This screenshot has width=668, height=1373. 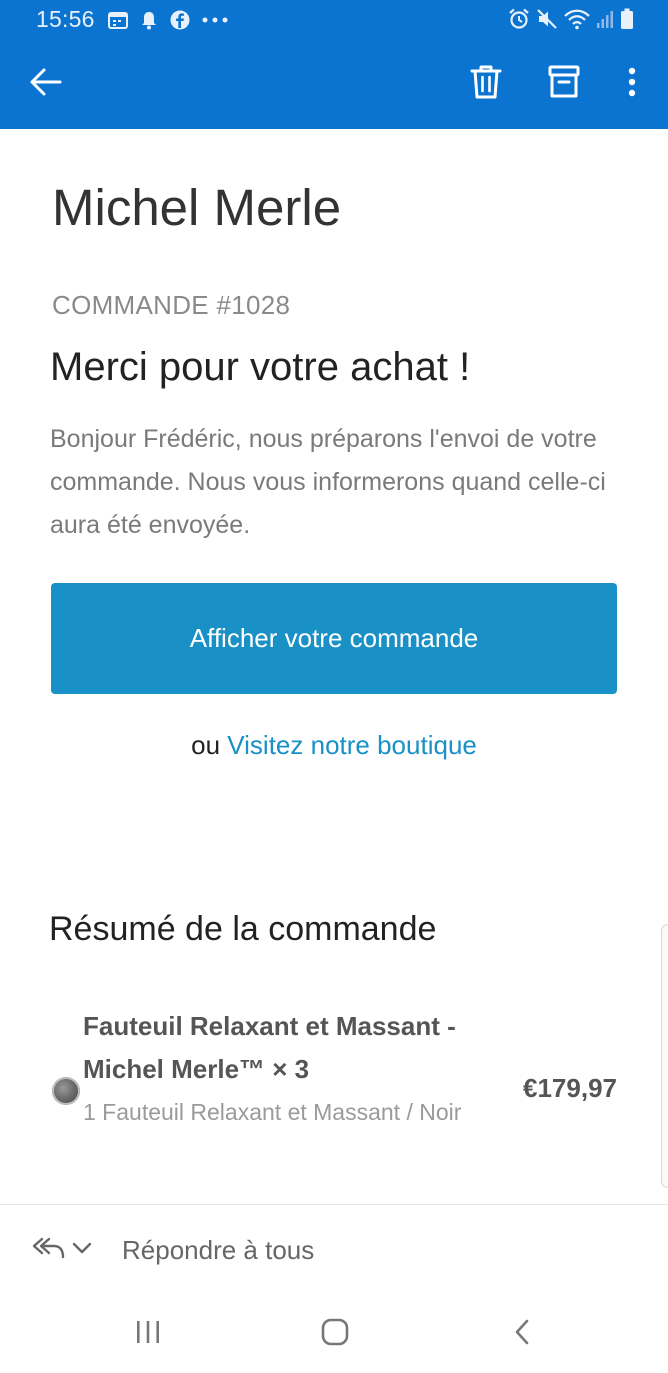 I want to click on status-icons-right, so click(x=571, y=19).